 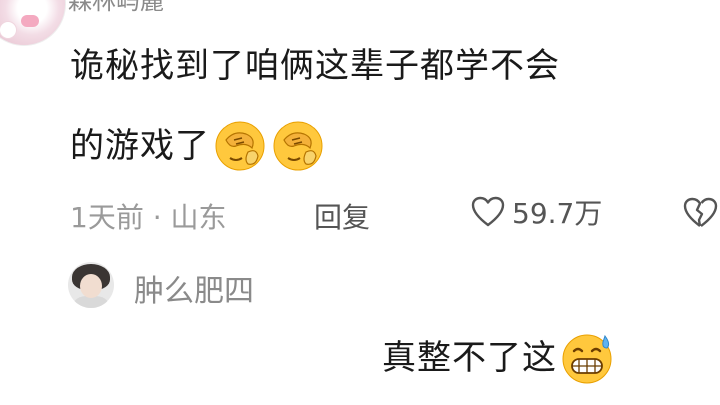 I want to click on reply-avatar, so click(x=91, y=285).